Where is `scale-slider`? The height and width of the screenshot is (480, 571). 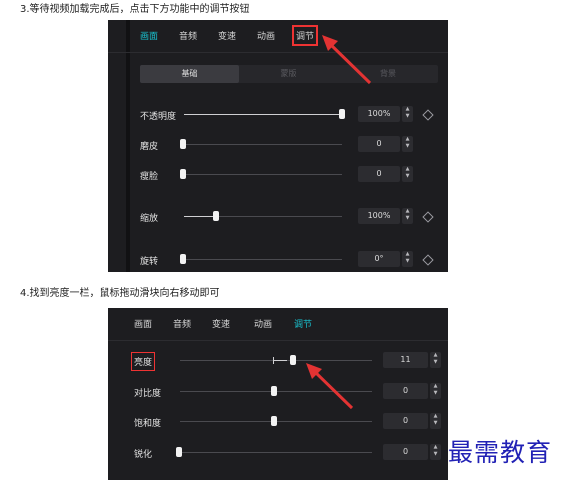
scale-slider is located at coordinates (263, 216).